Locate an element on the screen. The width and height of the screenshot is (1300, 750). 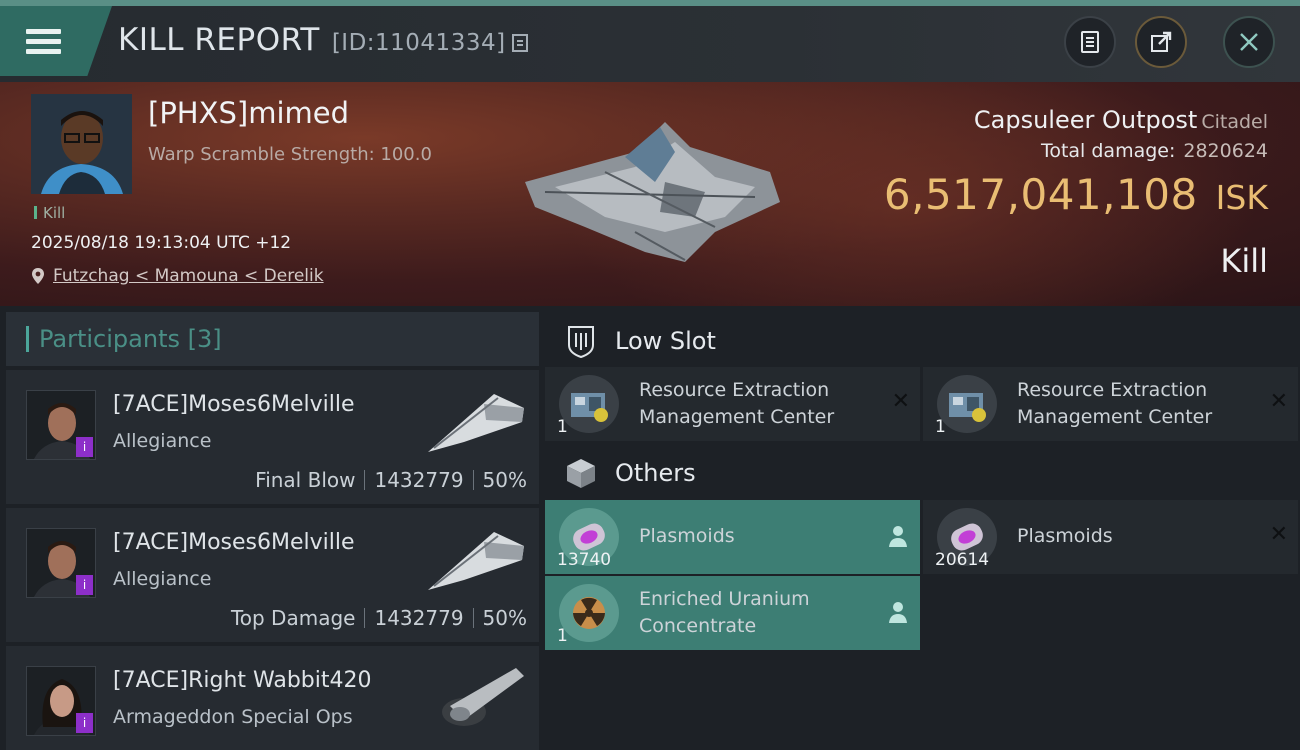
top-bar: KILL REPORT [ID:11041334] is located at coordinates (650, 41).